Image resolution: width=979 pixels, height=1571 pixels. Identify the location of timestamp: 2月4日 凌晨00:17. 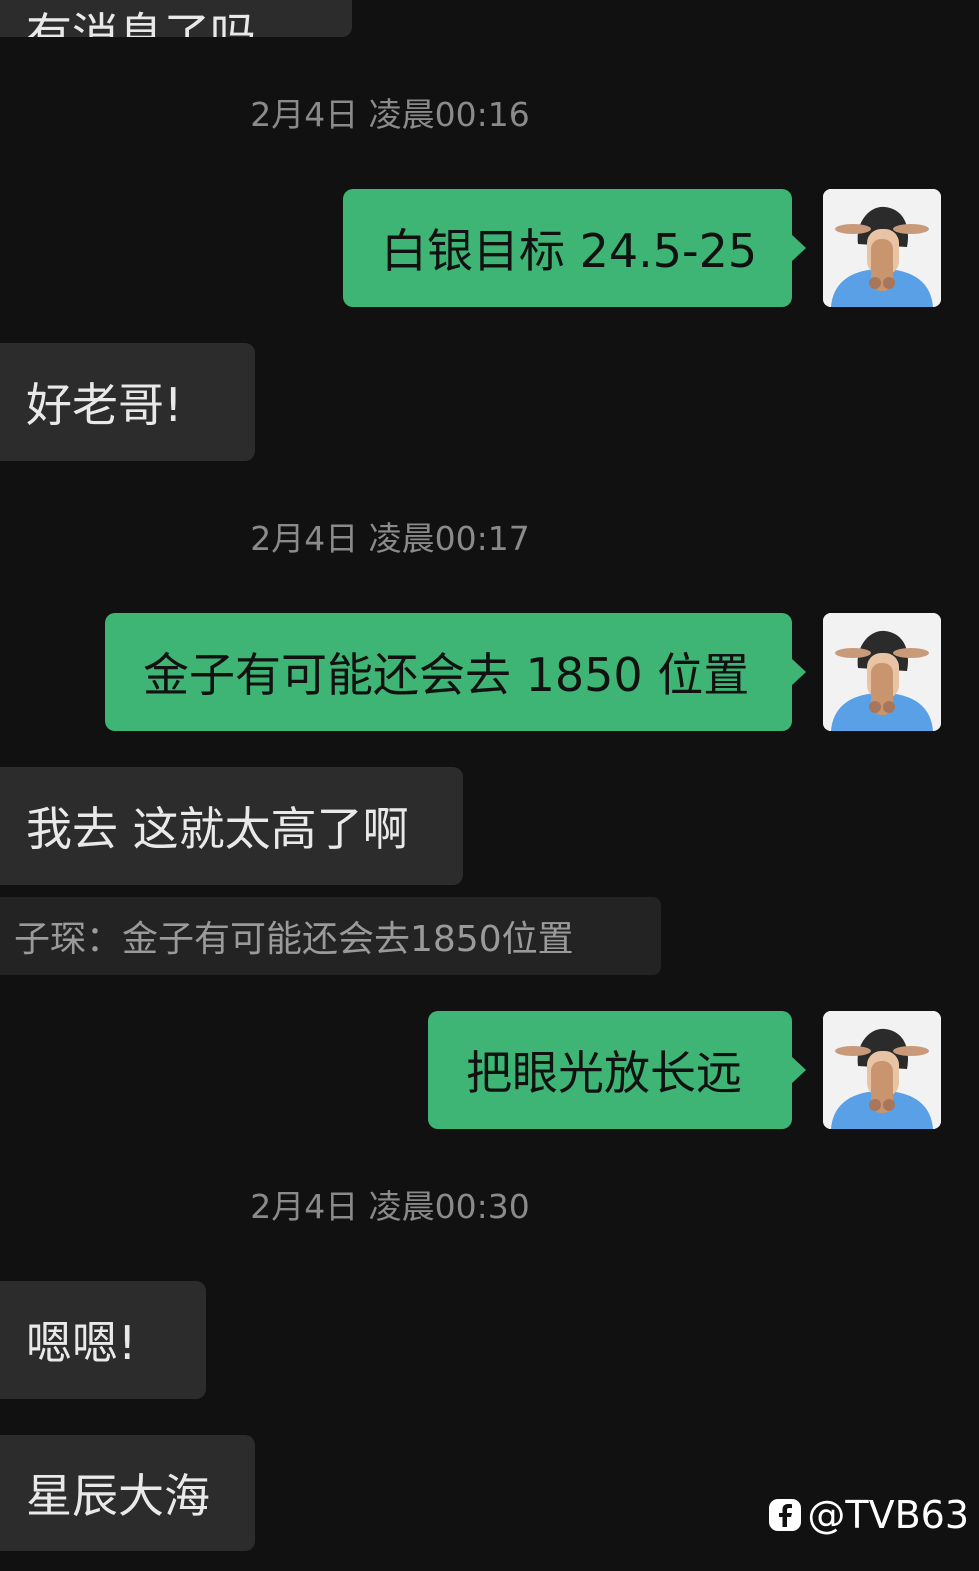
(390, 538).